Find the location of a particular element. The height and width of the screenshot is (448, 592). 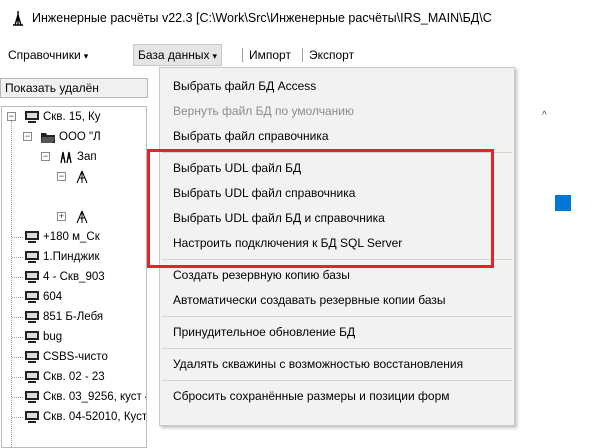

tree-node-label: 1.Пинджик is located at coordinates (71, 257).